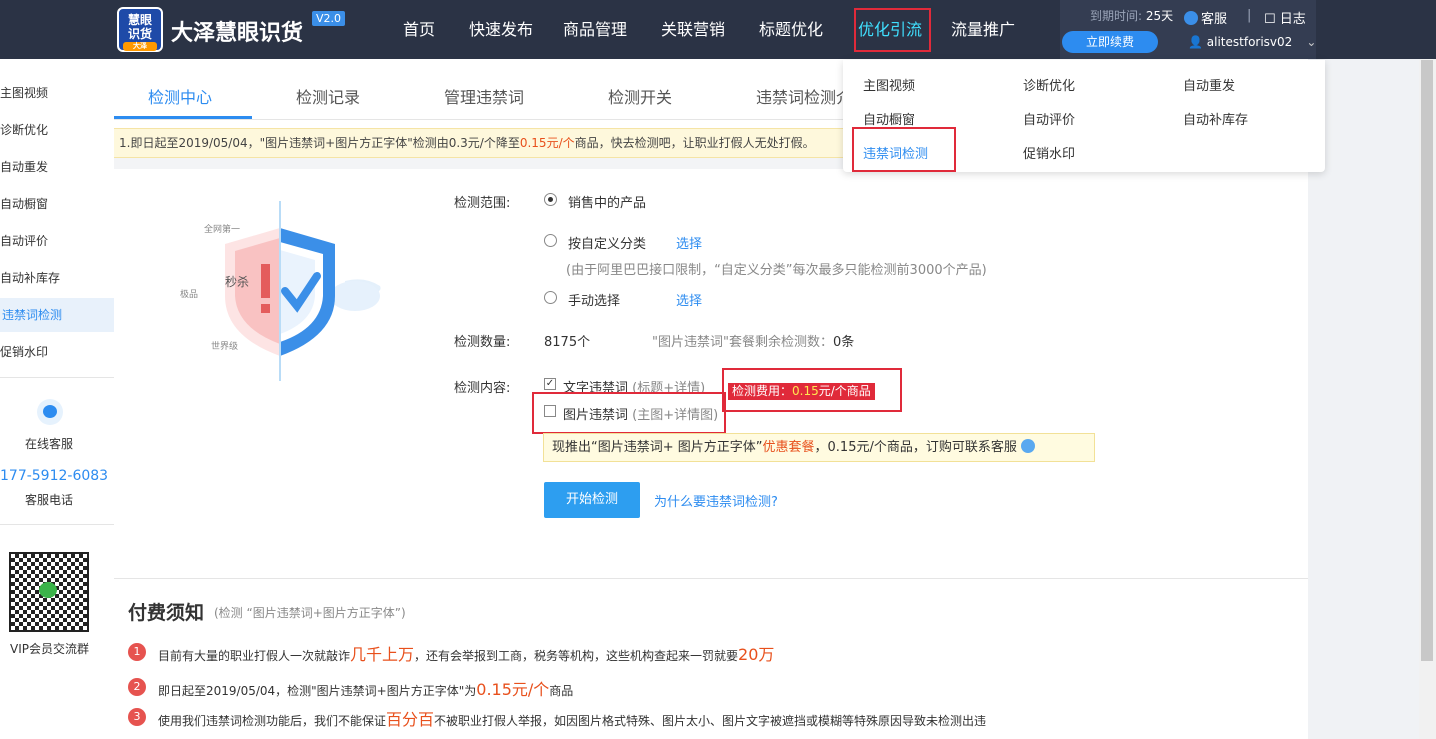 This screenshot has height=739, width=1436. Describe the element at coordinates (803, 96) in the screenshot. I see `tab-forbidden-intro: 违禁词检测介` at that location.